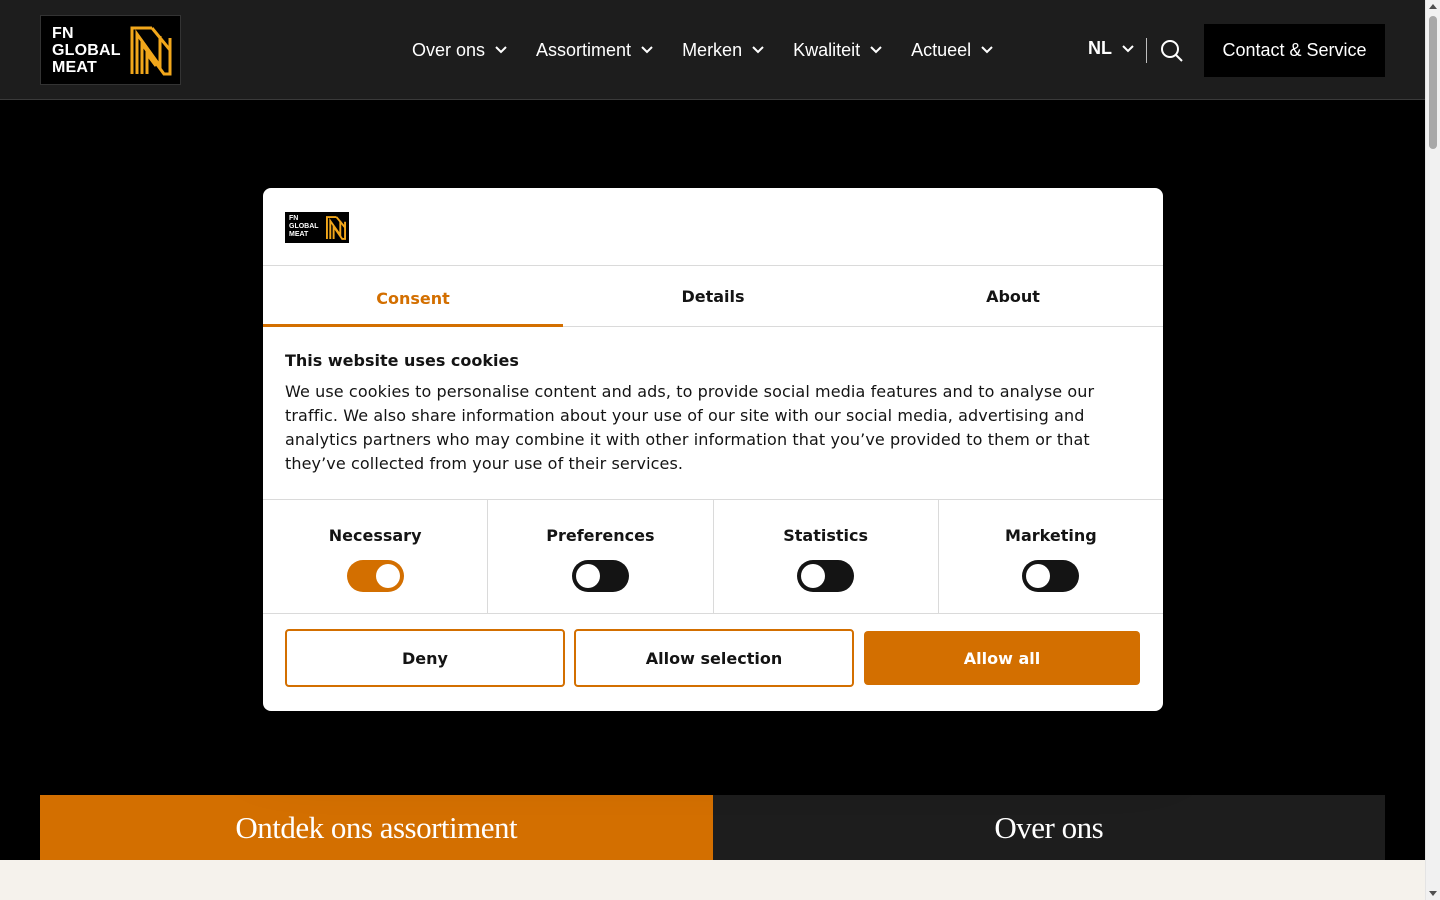 This screenshot has height=900, width=1440. I want to click on scroll-up-arrow-icon, so click(1433, 6).